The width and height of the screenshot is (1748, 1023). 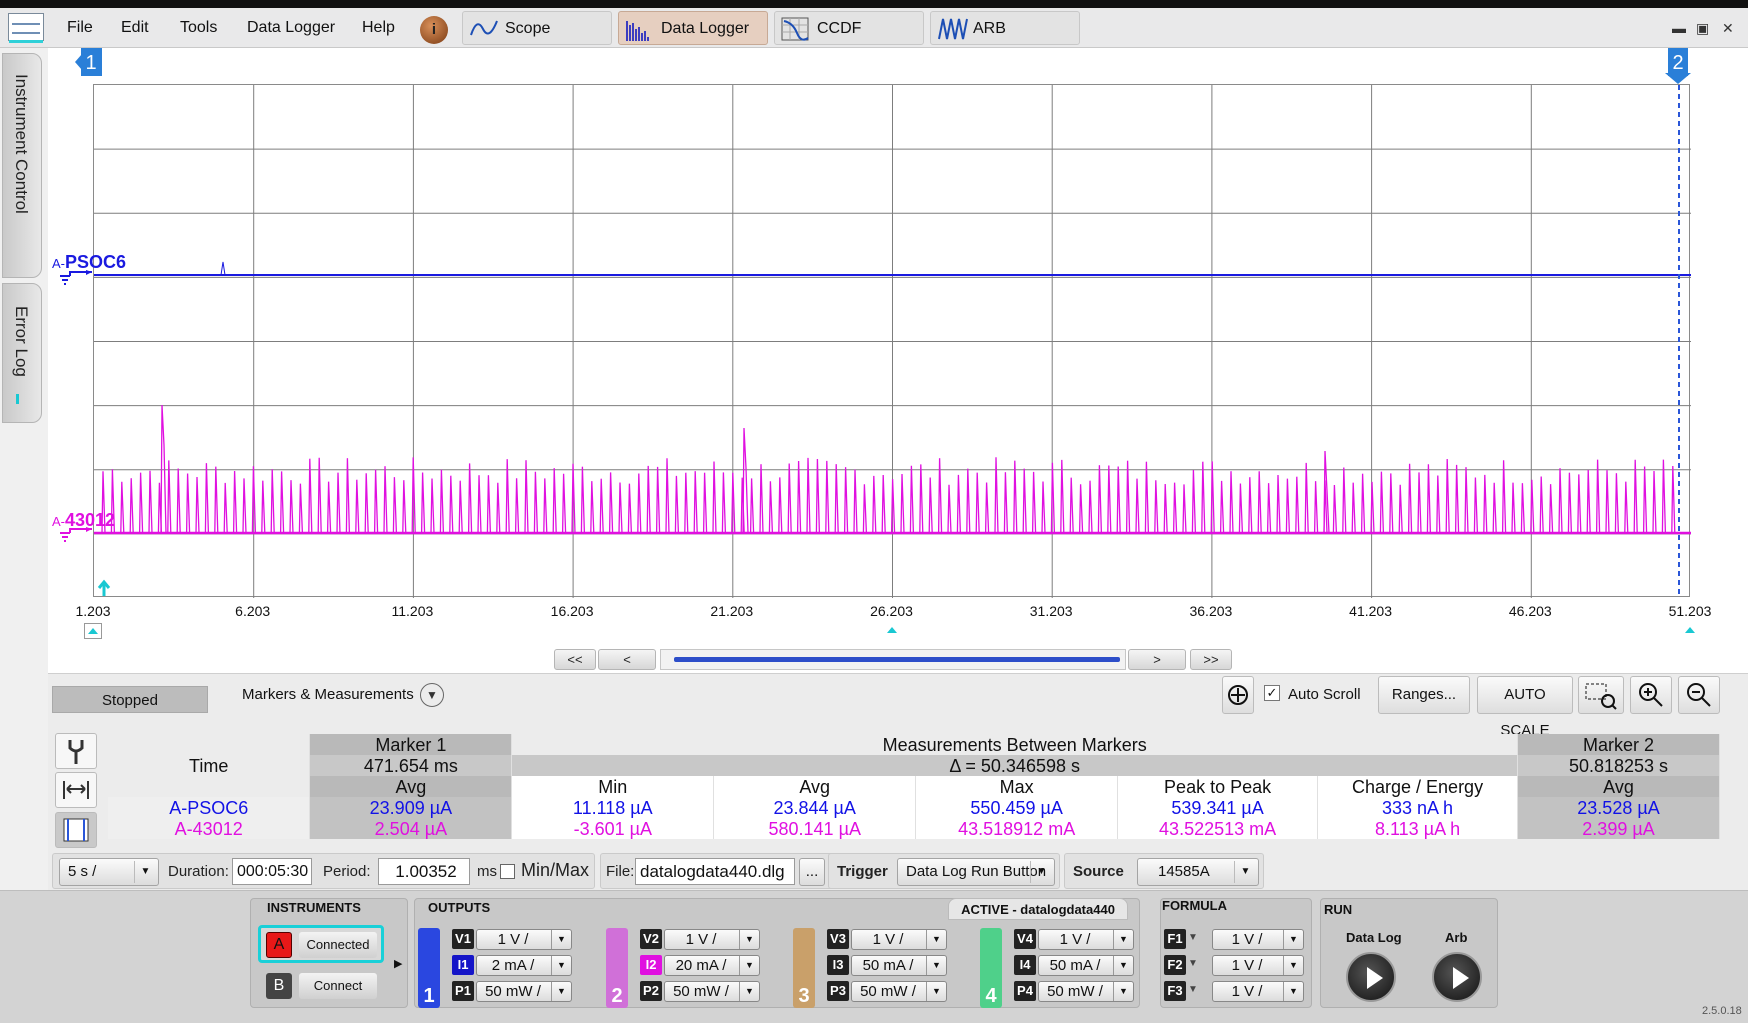 I want to click on marker-1-handle: 1, so click(x=88, y=62).